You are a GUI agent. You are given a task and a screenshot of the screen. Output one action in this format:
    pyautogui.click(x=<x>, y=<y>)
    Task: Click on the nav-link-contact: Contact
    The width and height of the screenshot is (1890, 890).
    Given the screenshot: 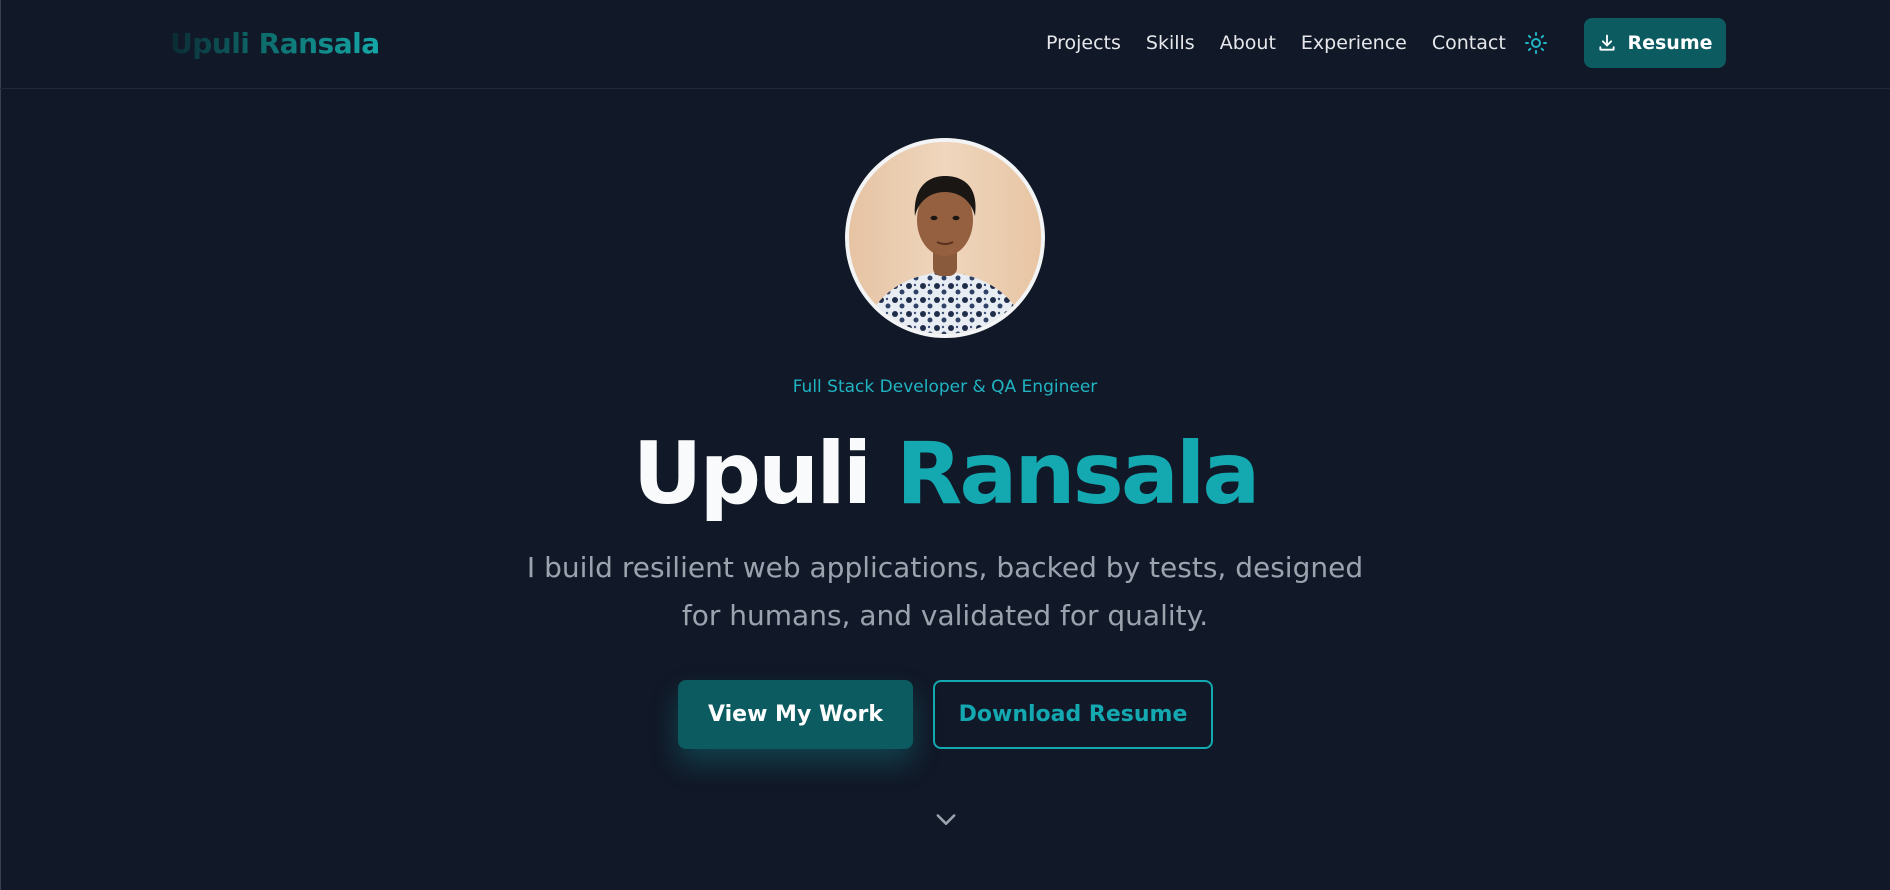 What is the action you would take?
    pyautogui.click(x=1469, y=43)
    